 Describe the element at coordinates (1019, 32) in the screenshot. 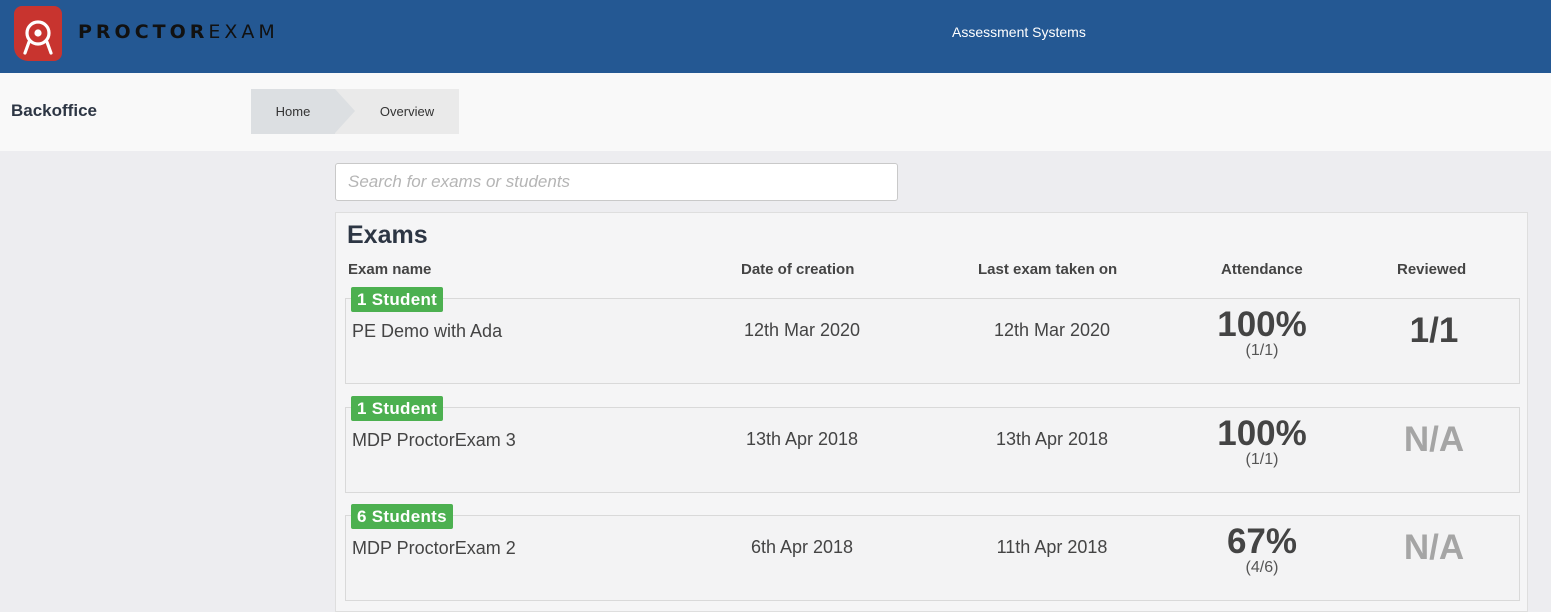

I see `organization-name: Assessment Systems` at that location.